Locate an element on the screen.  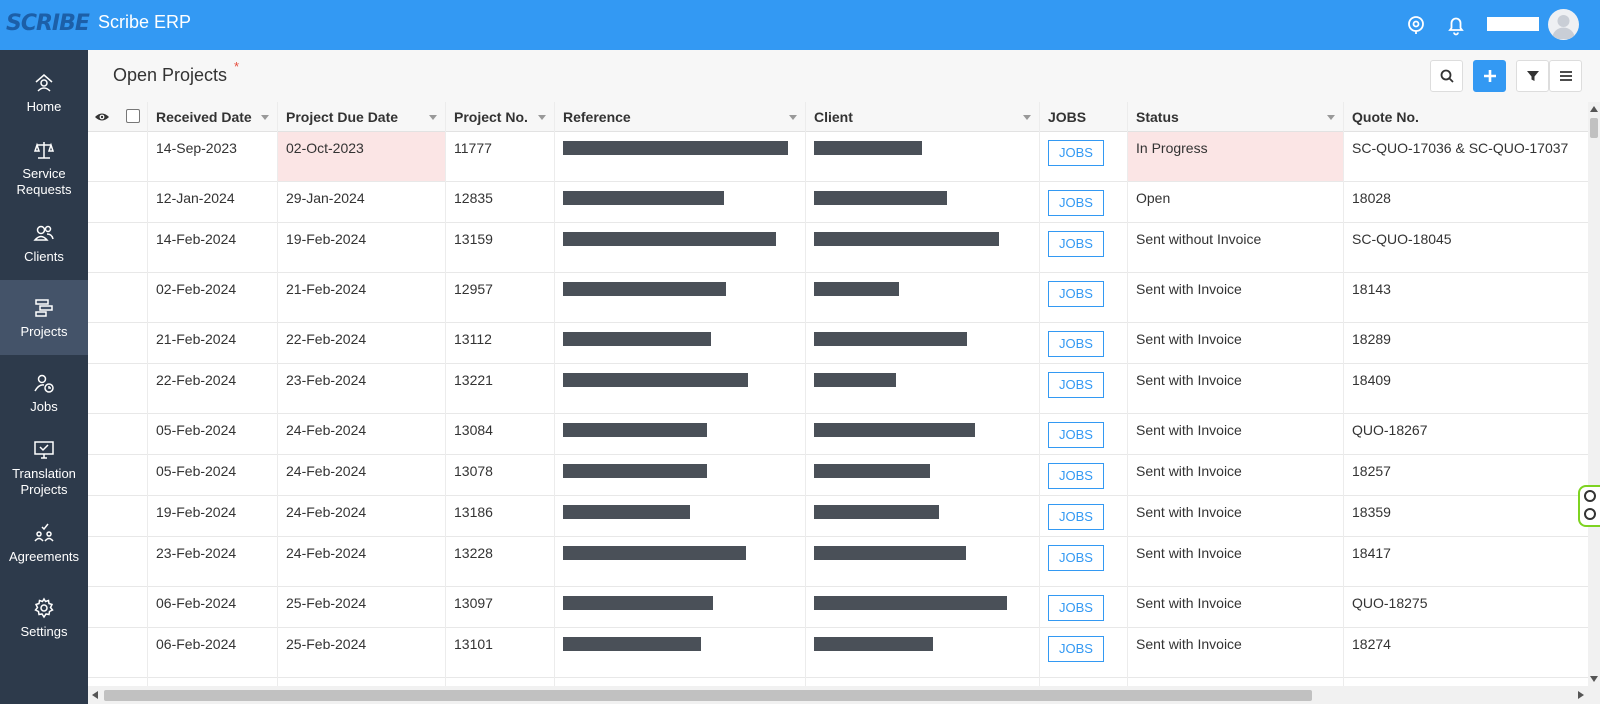
reference-redacted is located at coordinates (638, 603).